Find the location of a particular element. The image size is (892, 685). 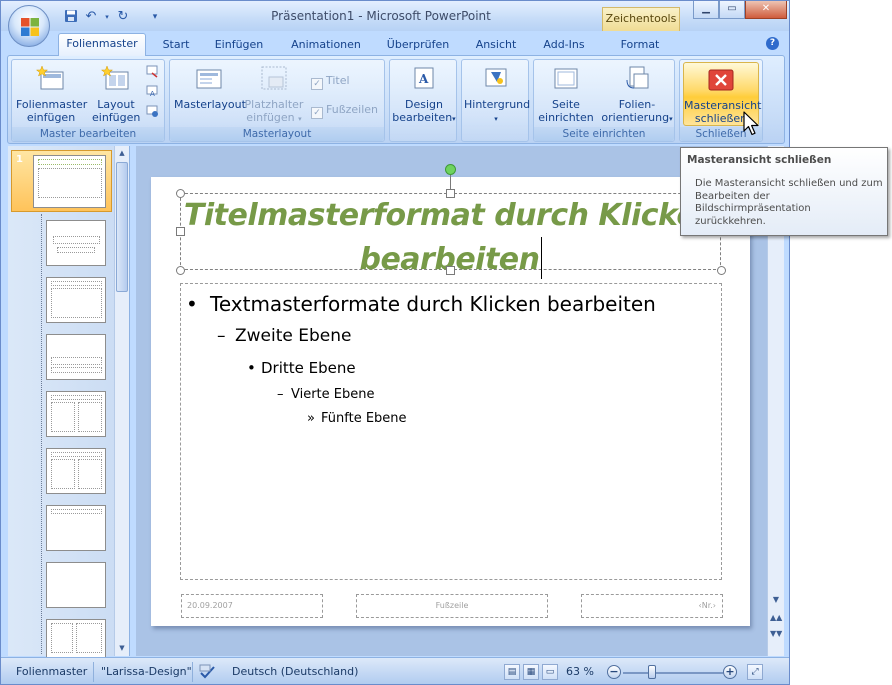

help-icon: ? is located at coordinates (772, 43).